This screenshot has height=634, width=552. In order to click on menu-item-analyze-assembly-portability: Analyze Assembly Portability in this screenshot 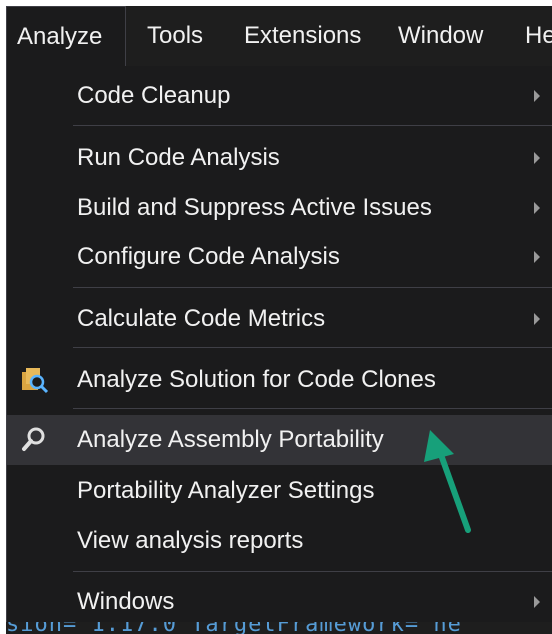, I will do `click(279, 440)`.